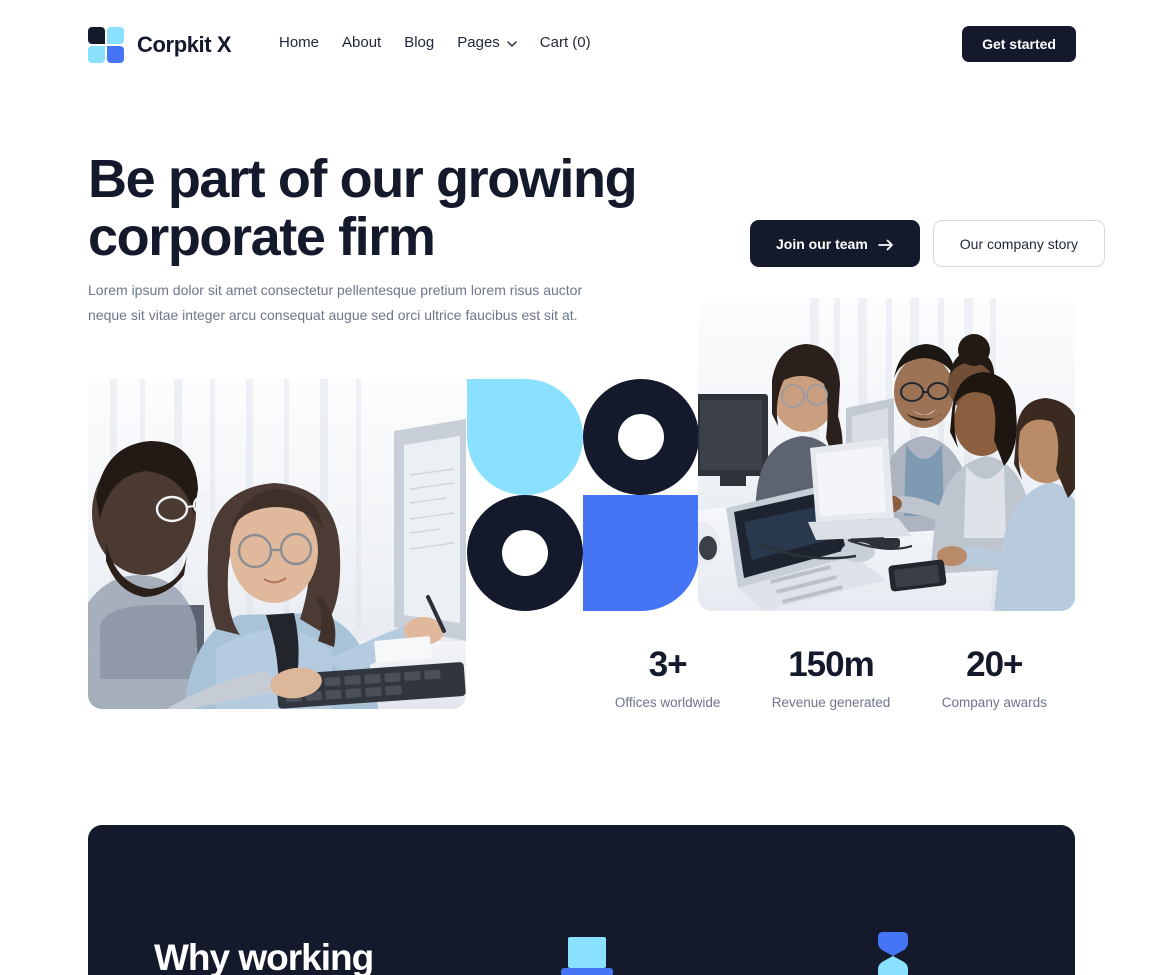  What do you see at coordinates (419, 42) in the screenshot?
I see `nav-item-label: Blog` at bounding box center [419, 42].